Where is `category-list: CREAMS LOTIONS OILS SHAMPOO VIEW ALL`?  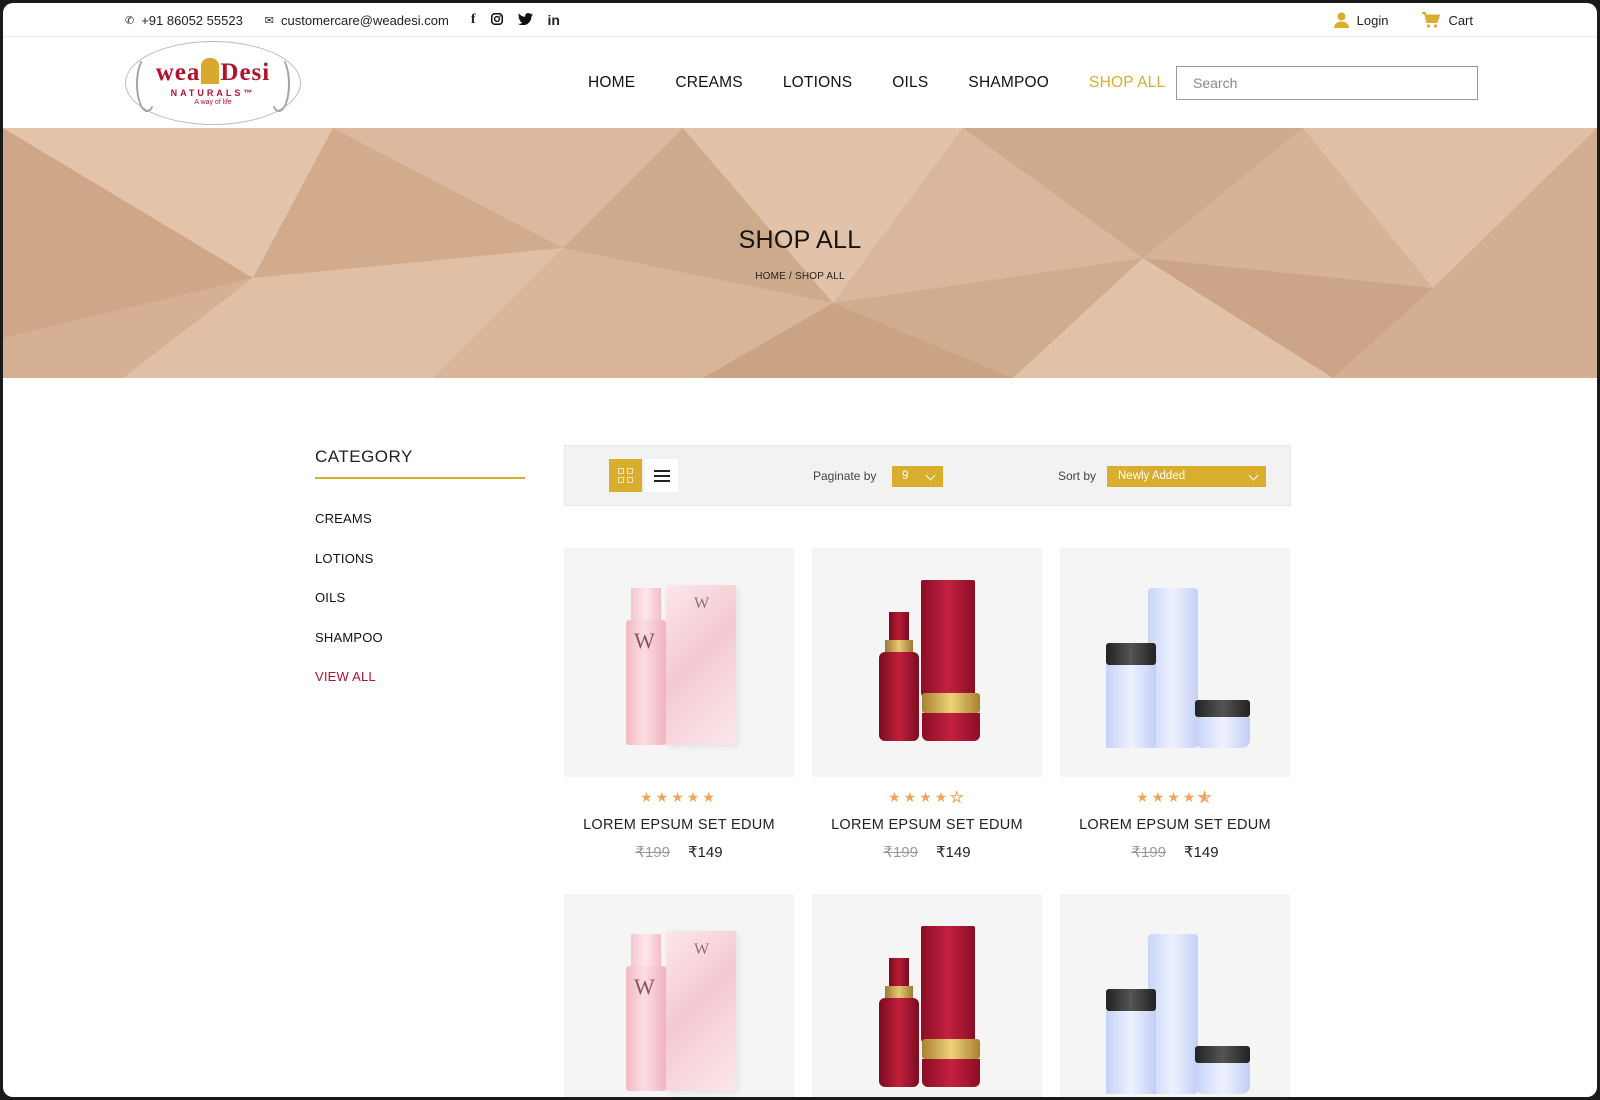 category-list: CREAMS LOTIONS OILS SHAMPOO VIEW ALL is located at coordinates (420, 598).